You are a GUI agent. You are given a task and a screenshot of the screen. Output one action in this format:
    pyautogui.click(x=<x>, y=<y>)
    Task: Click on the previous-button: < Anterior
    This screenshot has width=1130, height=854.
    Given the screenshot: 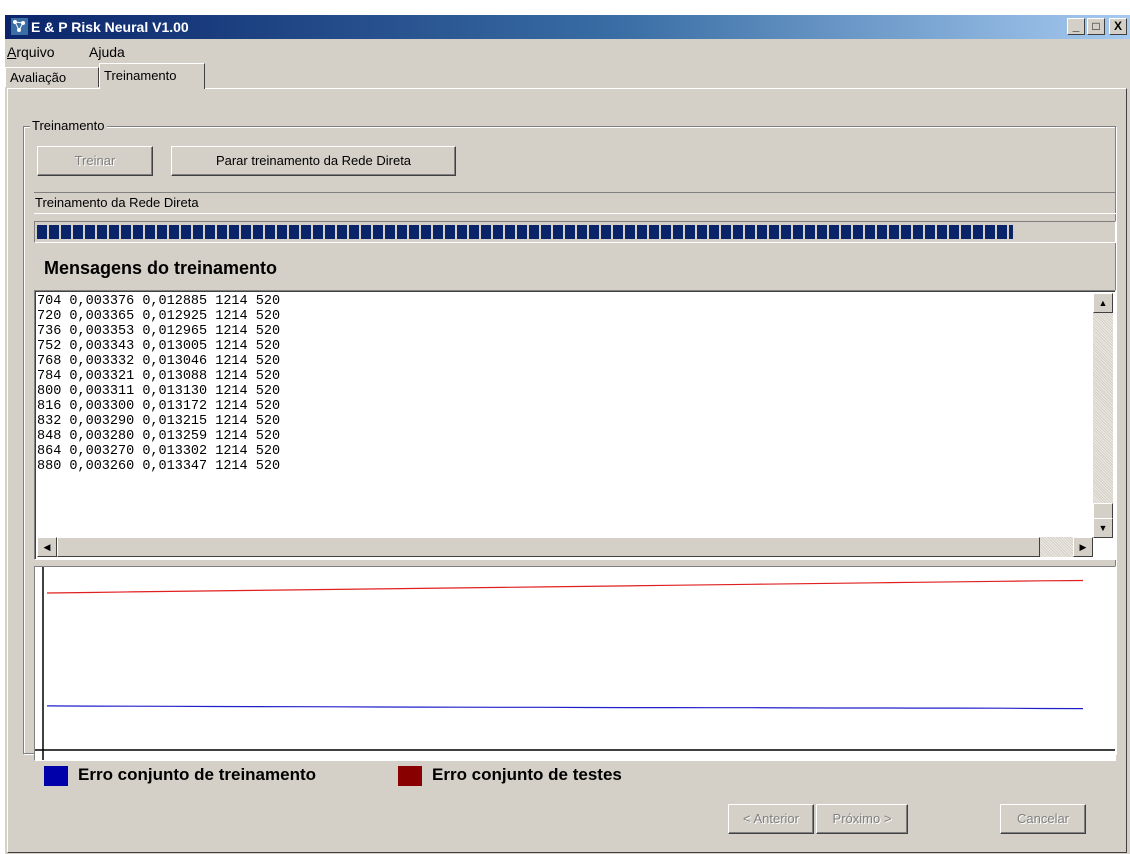 What is the action you would take?
    pyautogui.click(x=771, y=819)
    